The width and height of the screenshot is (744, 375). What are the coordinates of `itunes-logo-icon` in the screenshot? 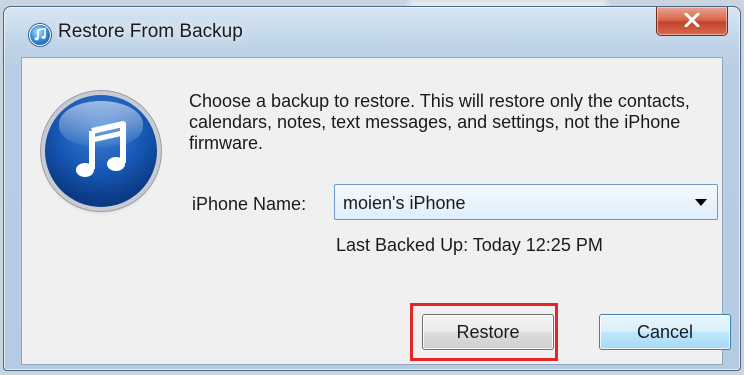 It's located at (101, 151).